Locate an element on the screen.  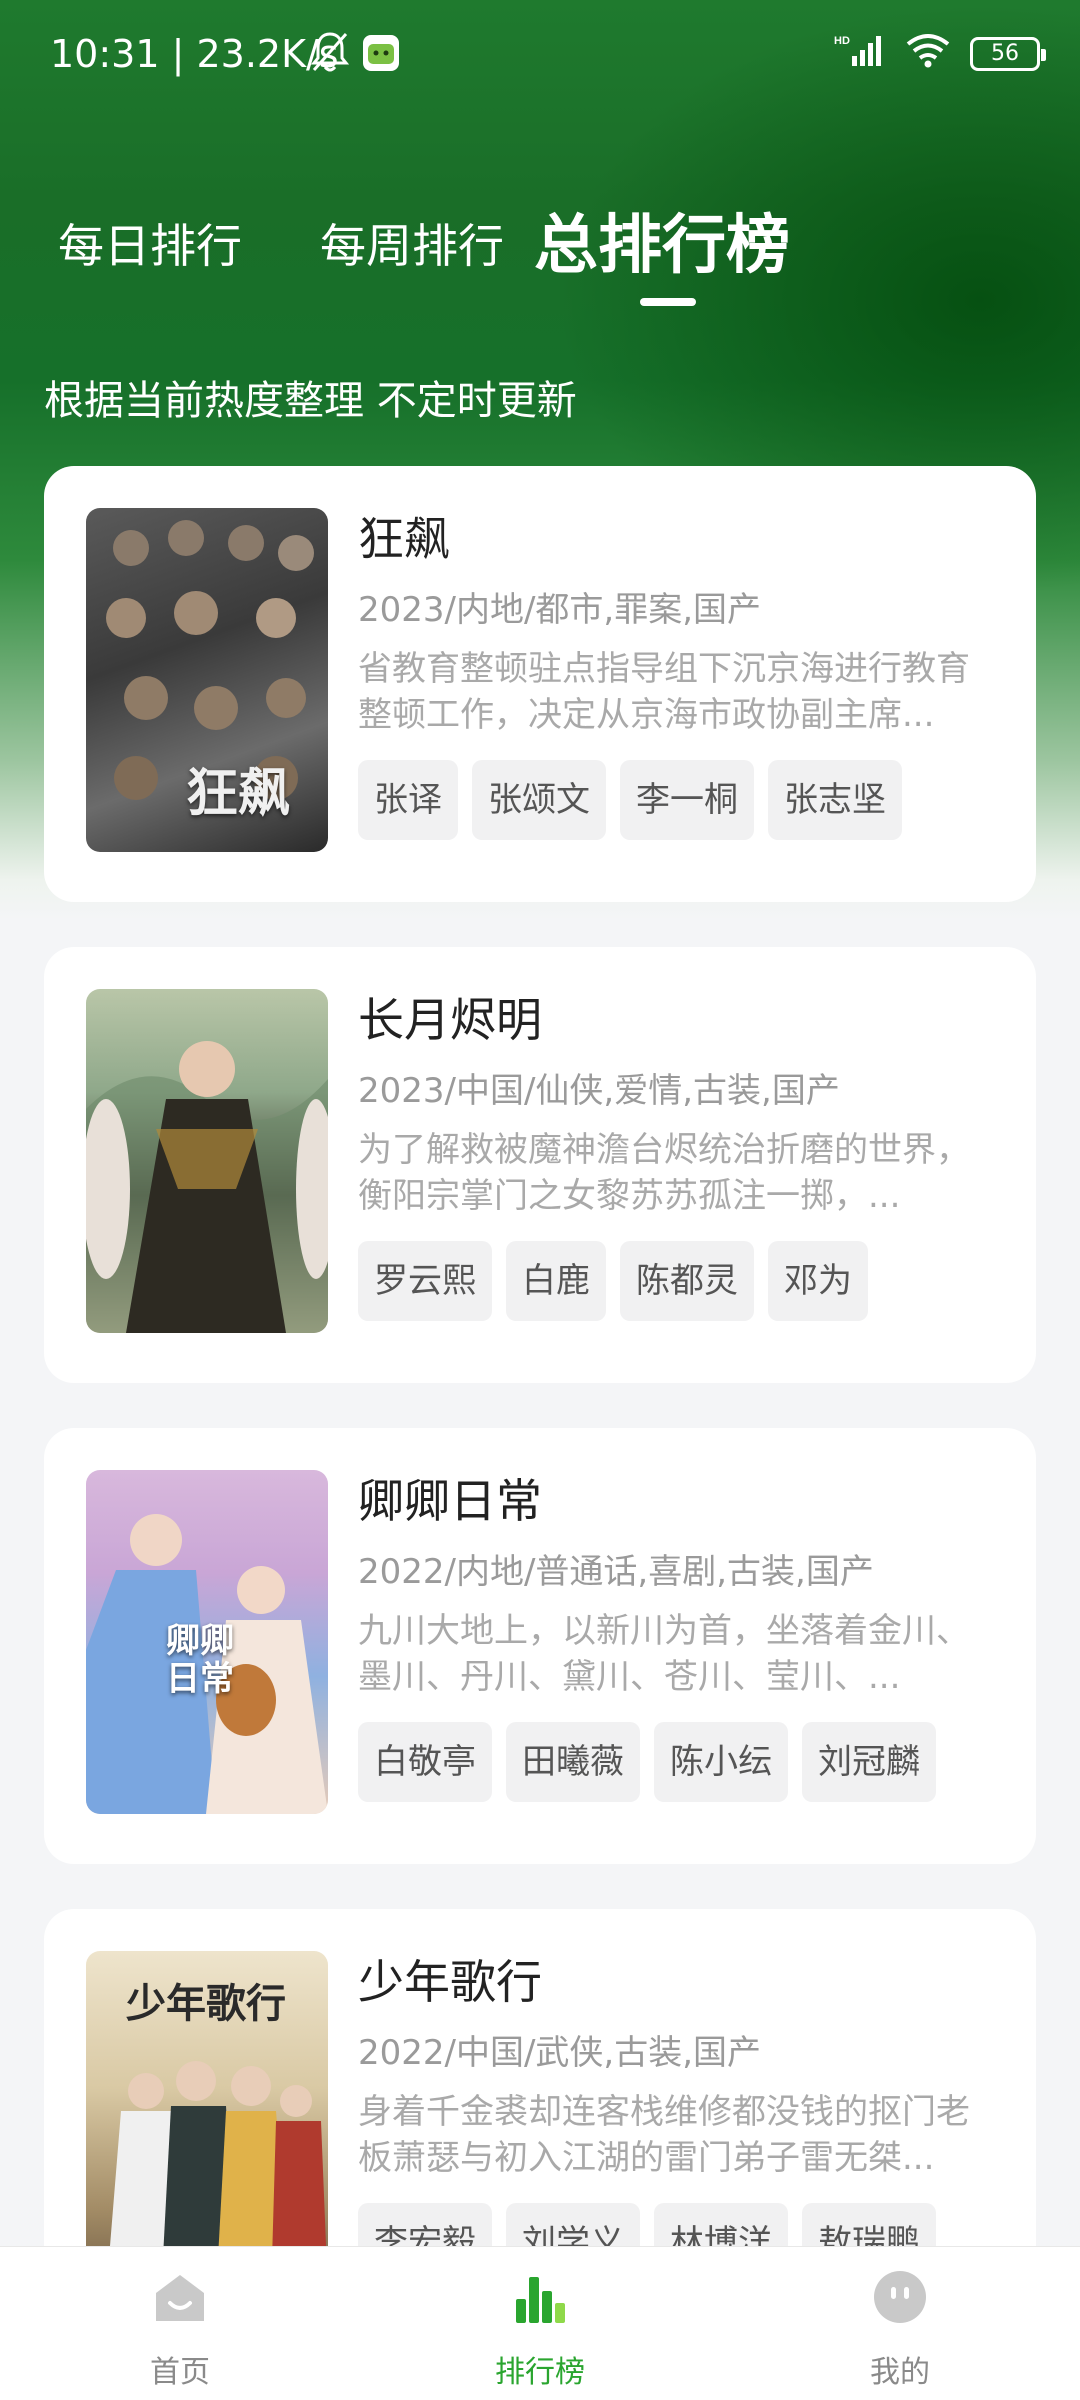
poster-image is located at coordinates (207, 1161).